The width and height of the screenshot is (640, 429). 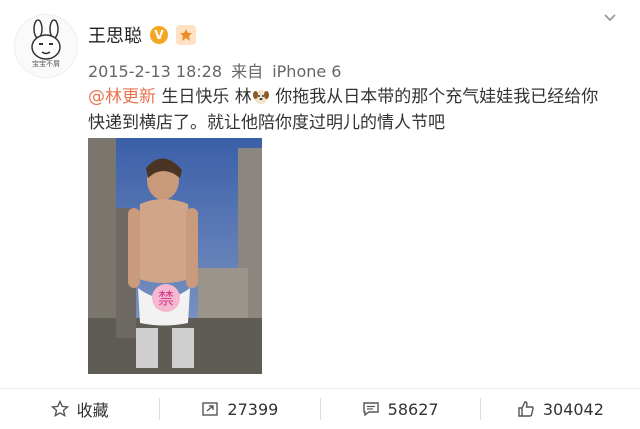 I want to click on action-toolbar: 收藏 27399 58627 304042, so click(x=320, y=408).